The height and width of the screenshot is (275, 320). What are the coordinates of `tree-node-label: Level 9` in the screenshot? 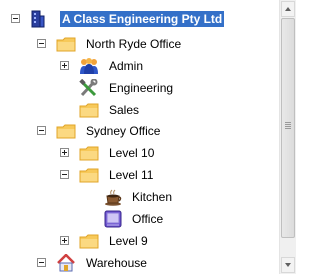 It's located at (128, 241).